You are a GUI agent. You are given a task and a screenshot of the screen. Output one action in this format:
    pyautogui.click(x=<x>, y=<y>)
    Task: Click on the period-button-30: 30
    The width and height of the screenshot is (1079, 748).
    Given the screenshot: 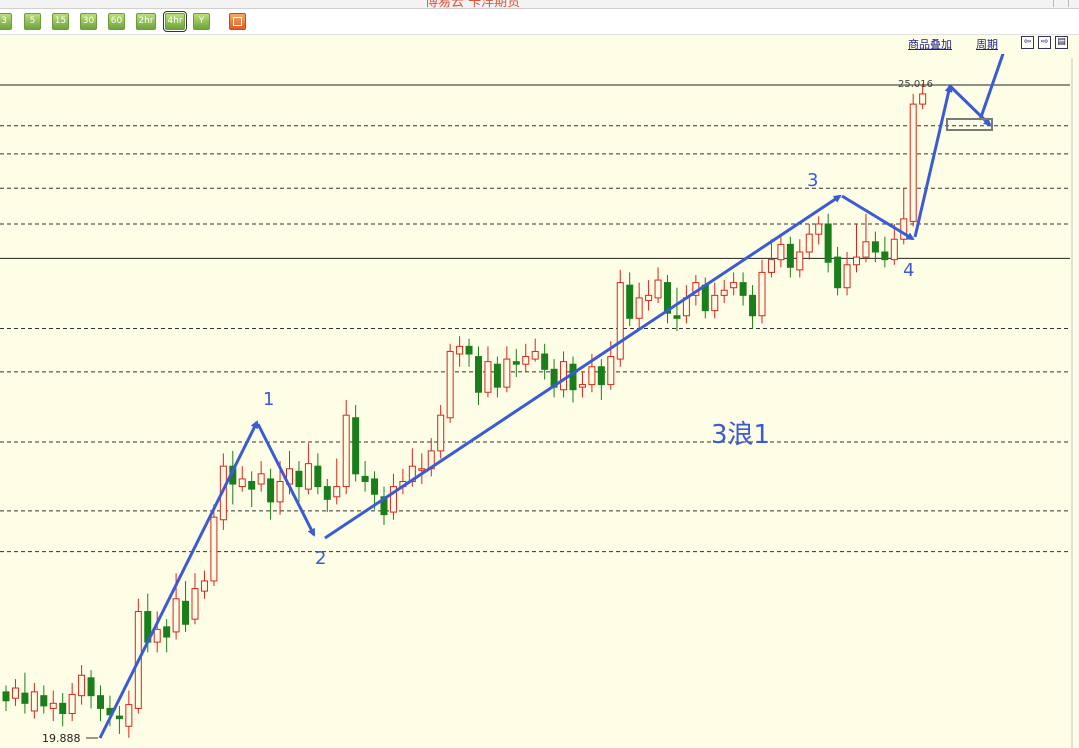 What is the action you would take?
    pyautogui.click(x=88, y=21)
    